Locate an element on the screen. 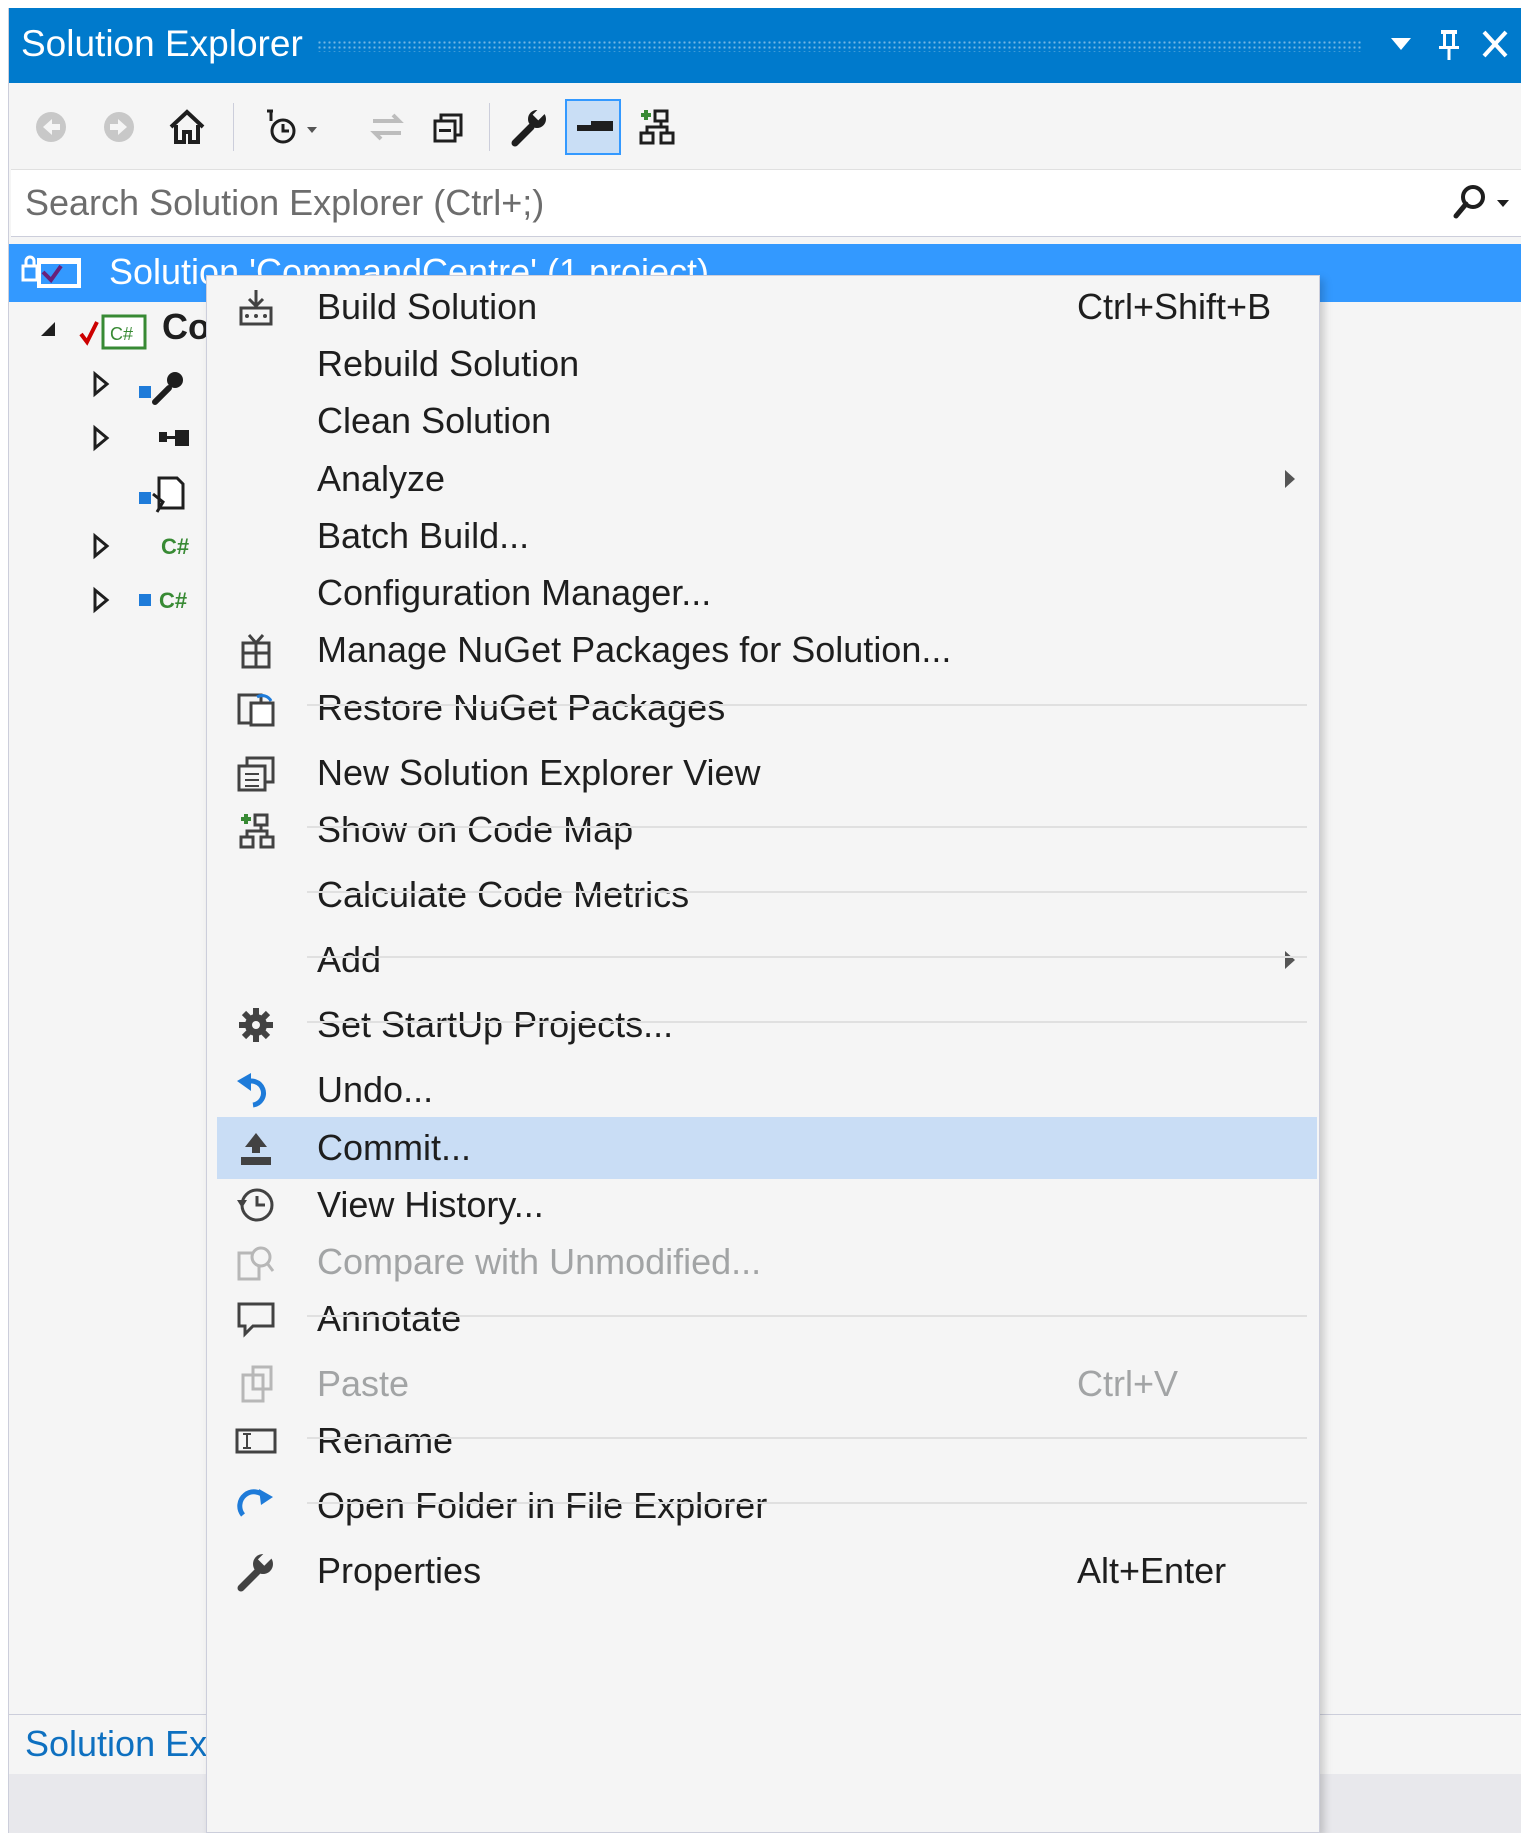 The width and height of the screenshot is (1521, 1833). menu-item-add: Add is located at coordinates (767, 960).